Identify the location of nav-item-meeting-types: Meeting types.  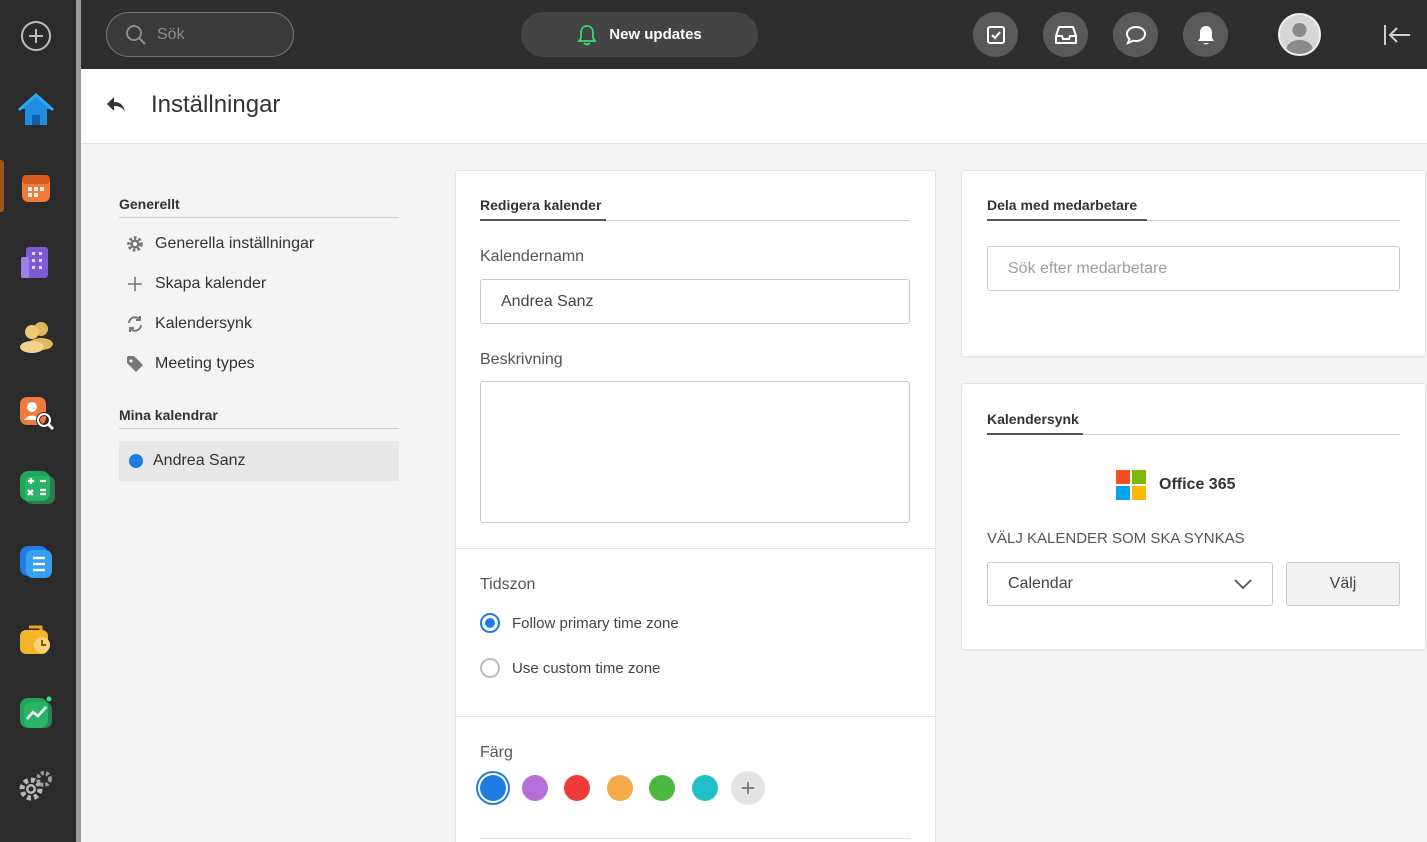
(259, 364).